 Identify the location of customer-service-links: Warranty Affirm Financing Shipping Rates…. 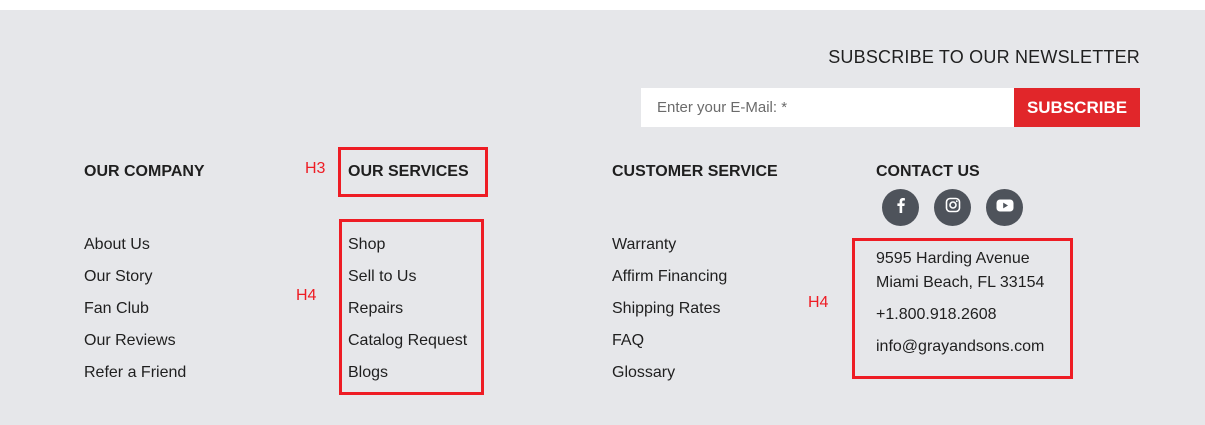
(669, 315).